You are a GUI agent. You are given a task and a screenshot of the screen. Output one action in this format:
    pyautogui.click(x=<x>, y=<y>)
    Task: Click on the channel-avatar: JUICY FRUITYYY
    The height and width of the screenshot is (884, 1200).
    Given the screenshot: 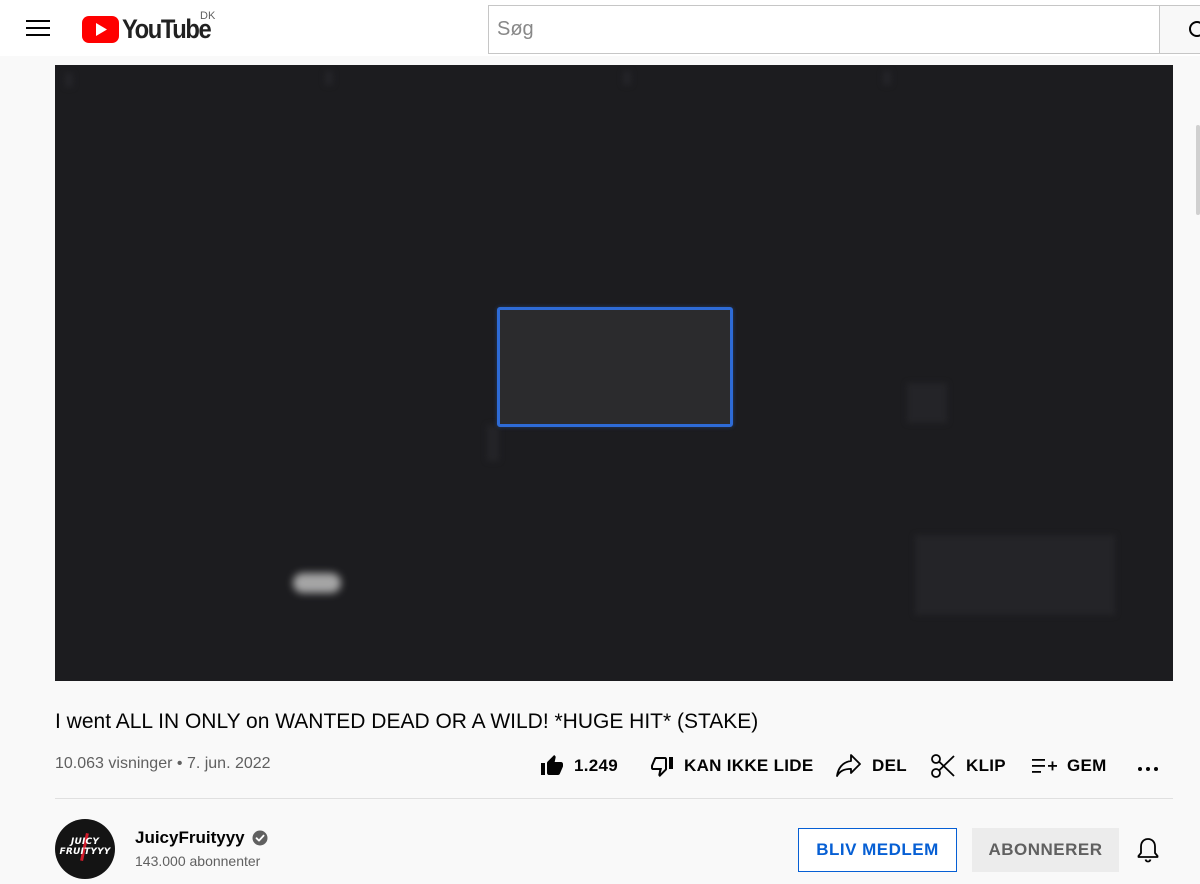 What is the action you would take?
    pyautogui.click(x=85, y=849)
    